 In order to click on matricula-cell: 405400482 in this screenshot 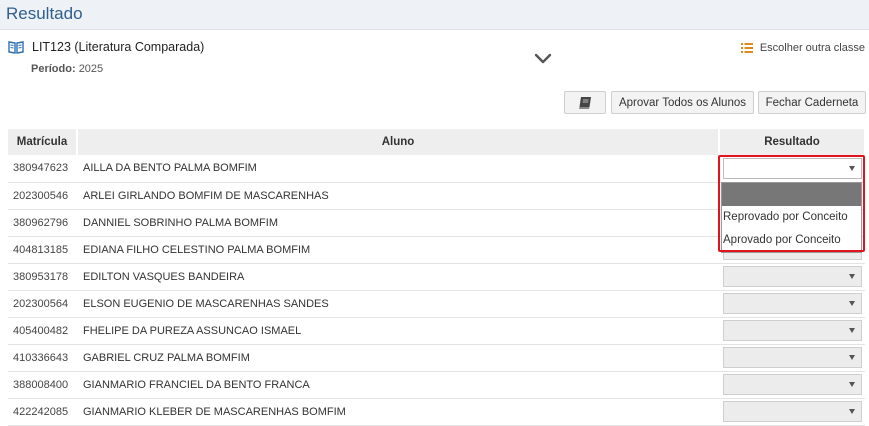, I will do `click(42, 331)`.